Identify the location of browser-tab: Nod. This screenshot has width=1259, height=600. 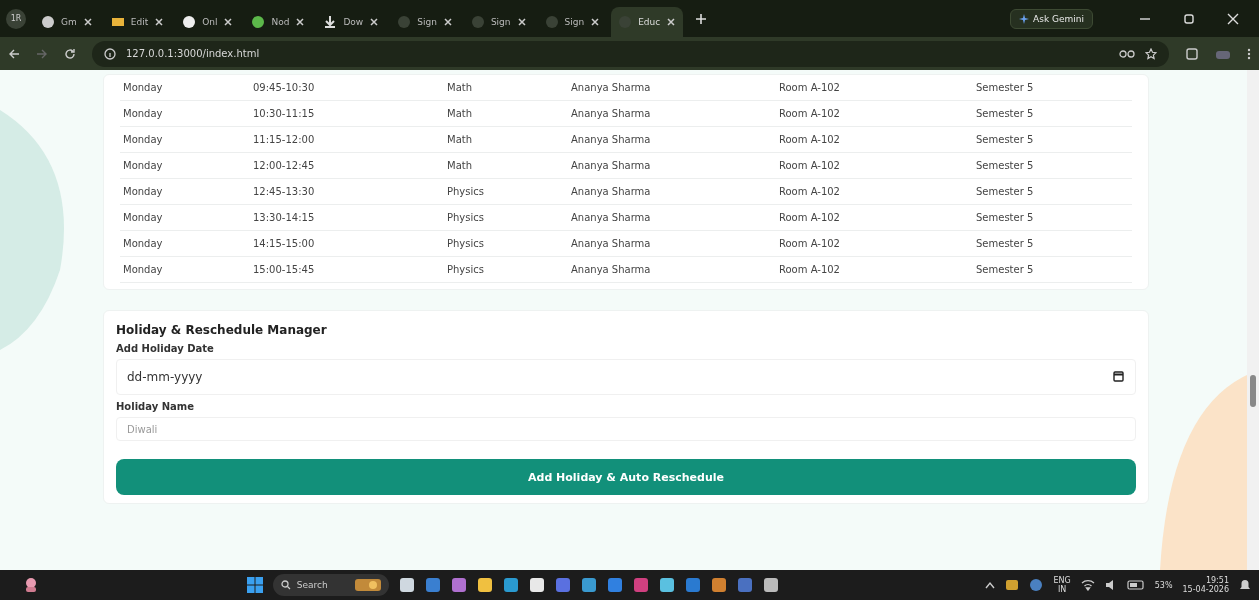
(278, 22).